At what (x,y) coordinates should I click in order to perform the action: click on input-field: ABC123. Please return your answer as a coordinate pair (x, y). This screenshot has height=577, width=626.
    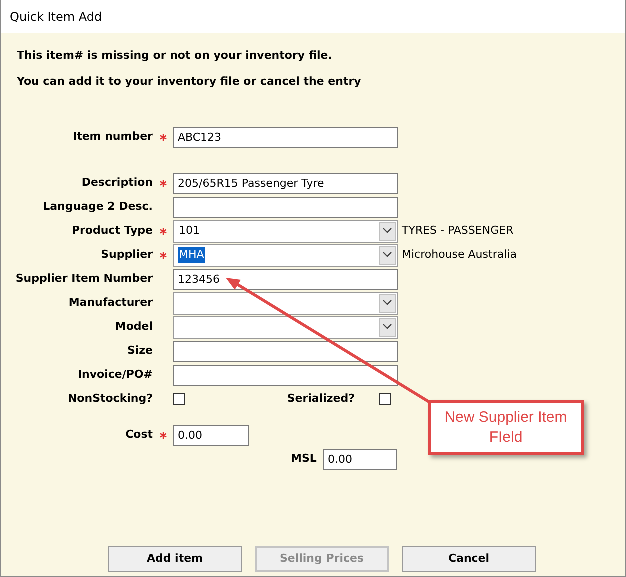
    Looking at the image, I should click on (285, 137).